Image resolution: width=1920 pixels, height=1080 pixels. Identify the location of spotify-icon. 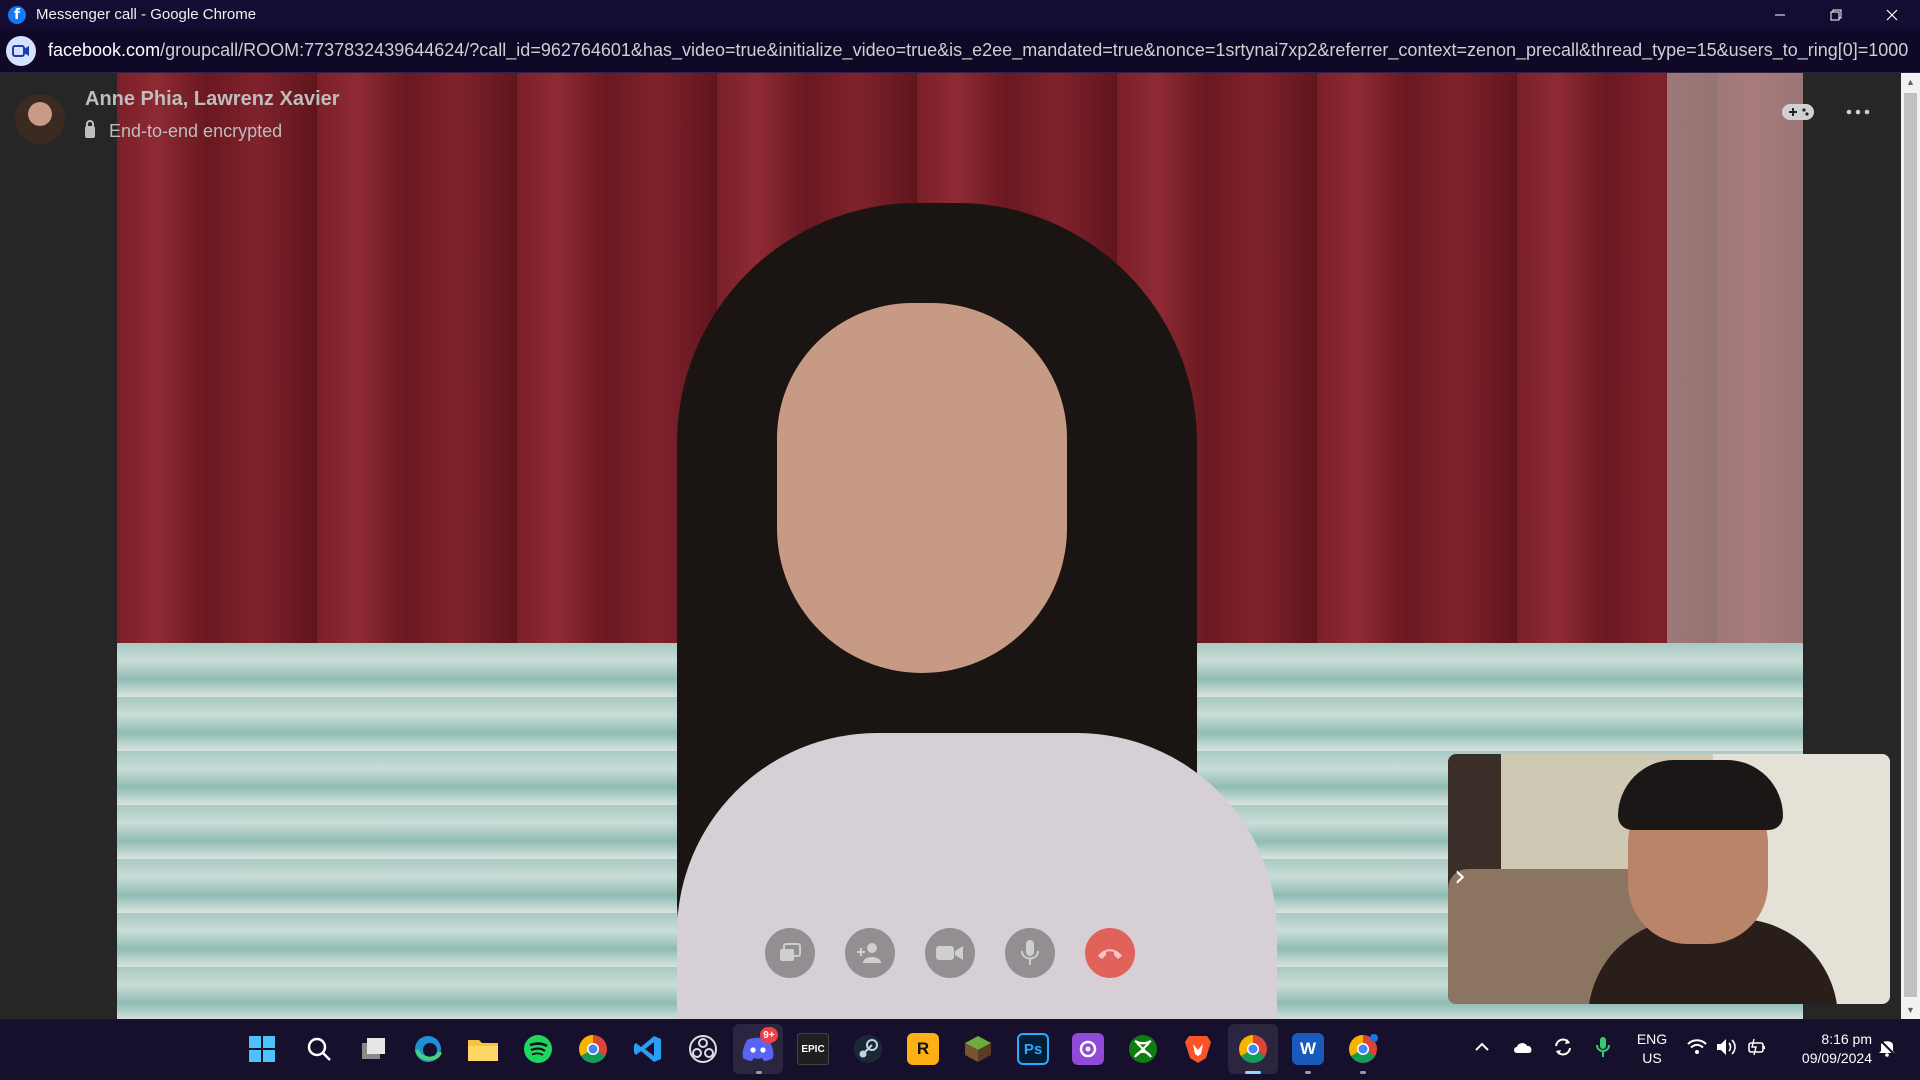
(538, 1049).